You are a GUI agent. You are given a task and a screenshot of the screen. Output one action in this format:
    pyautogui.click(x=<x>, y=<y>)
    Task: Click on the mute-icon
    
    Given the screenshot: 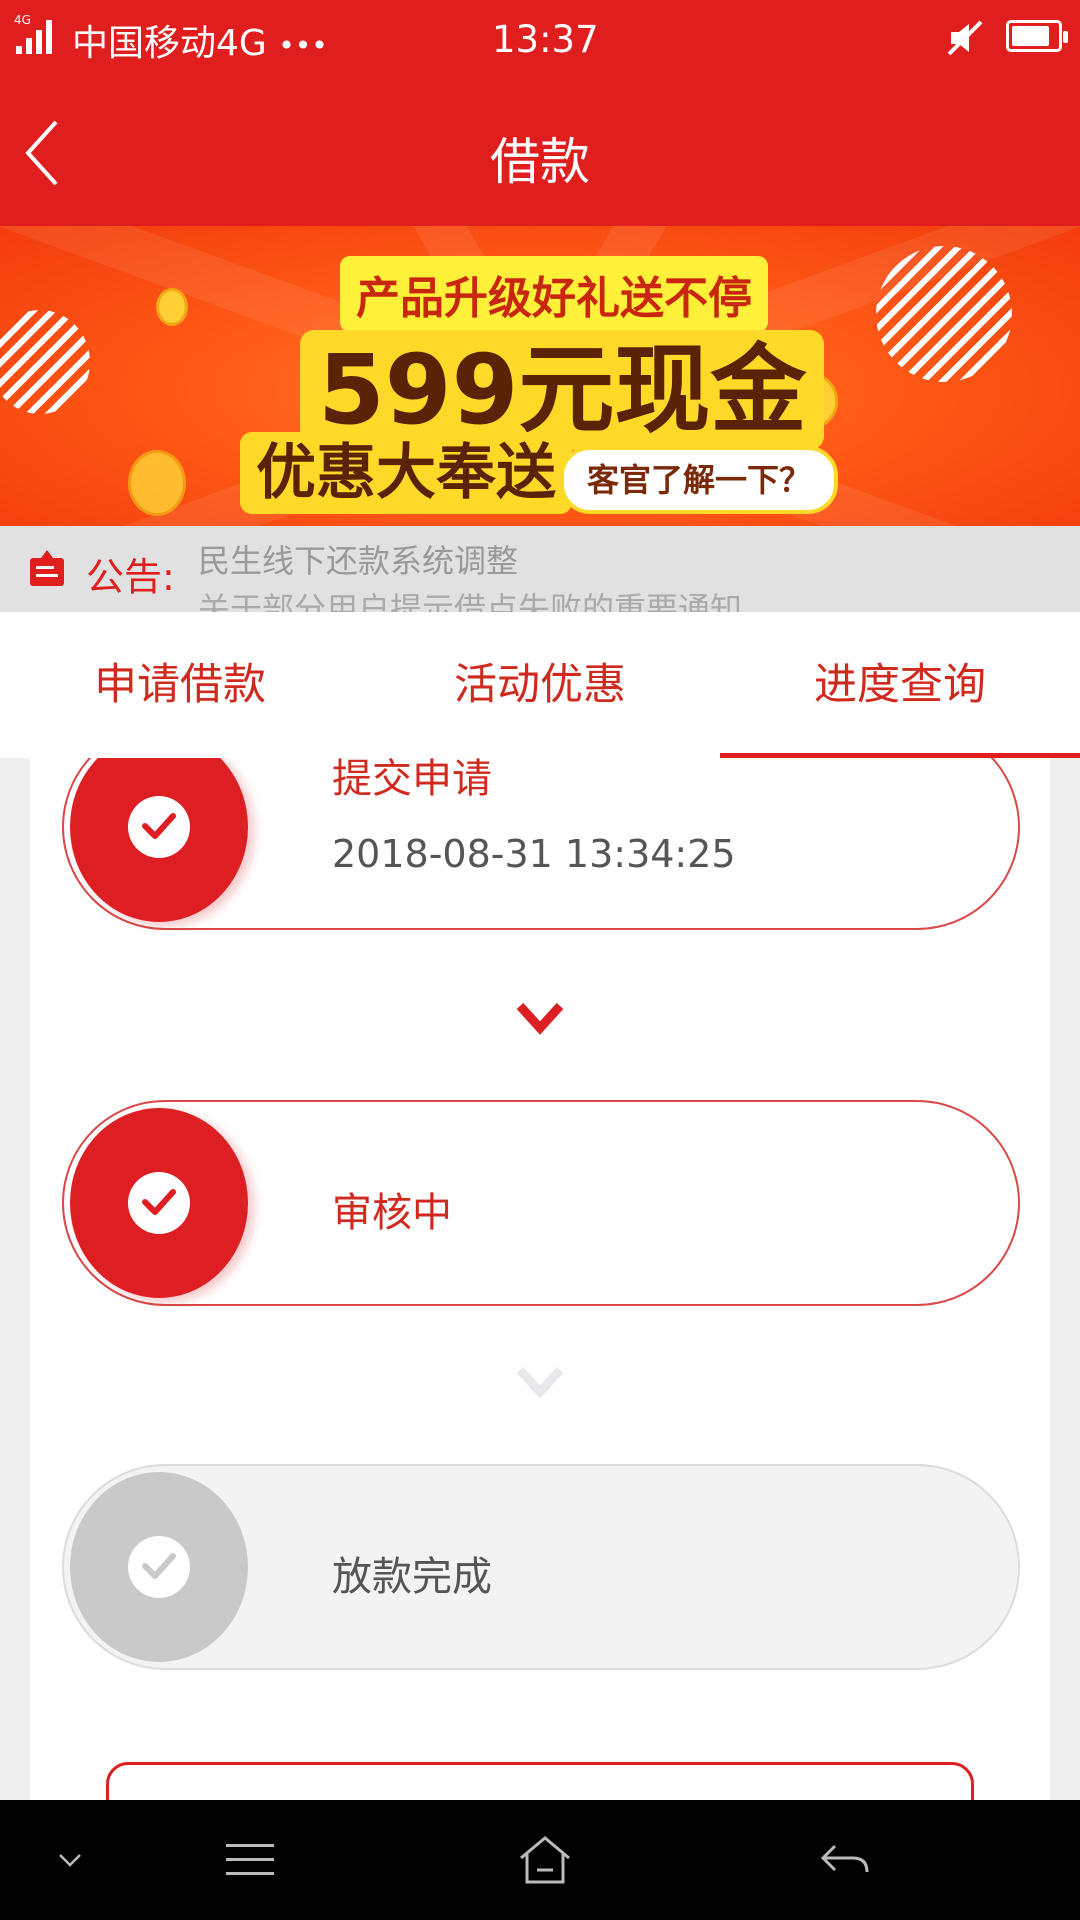 What is the action you would take?
    pyautogui.click(x=965, y=38)
    